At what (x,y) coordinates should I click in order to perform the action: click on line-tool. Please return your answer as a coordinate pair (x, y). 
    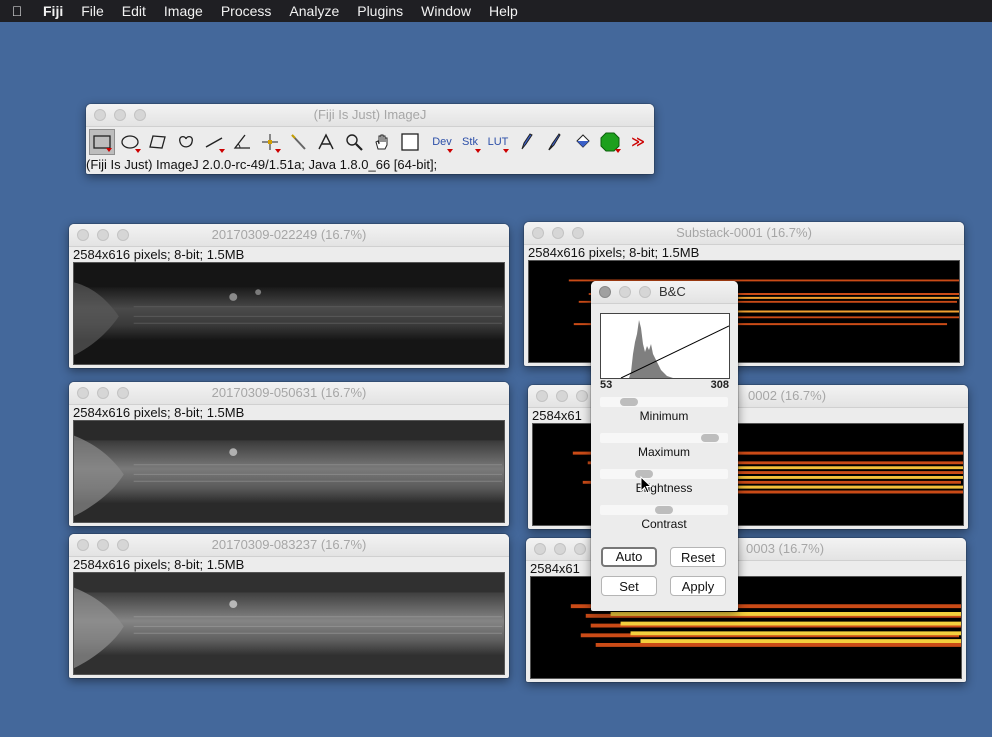
    Looking at the image, I should click on (214, 142).